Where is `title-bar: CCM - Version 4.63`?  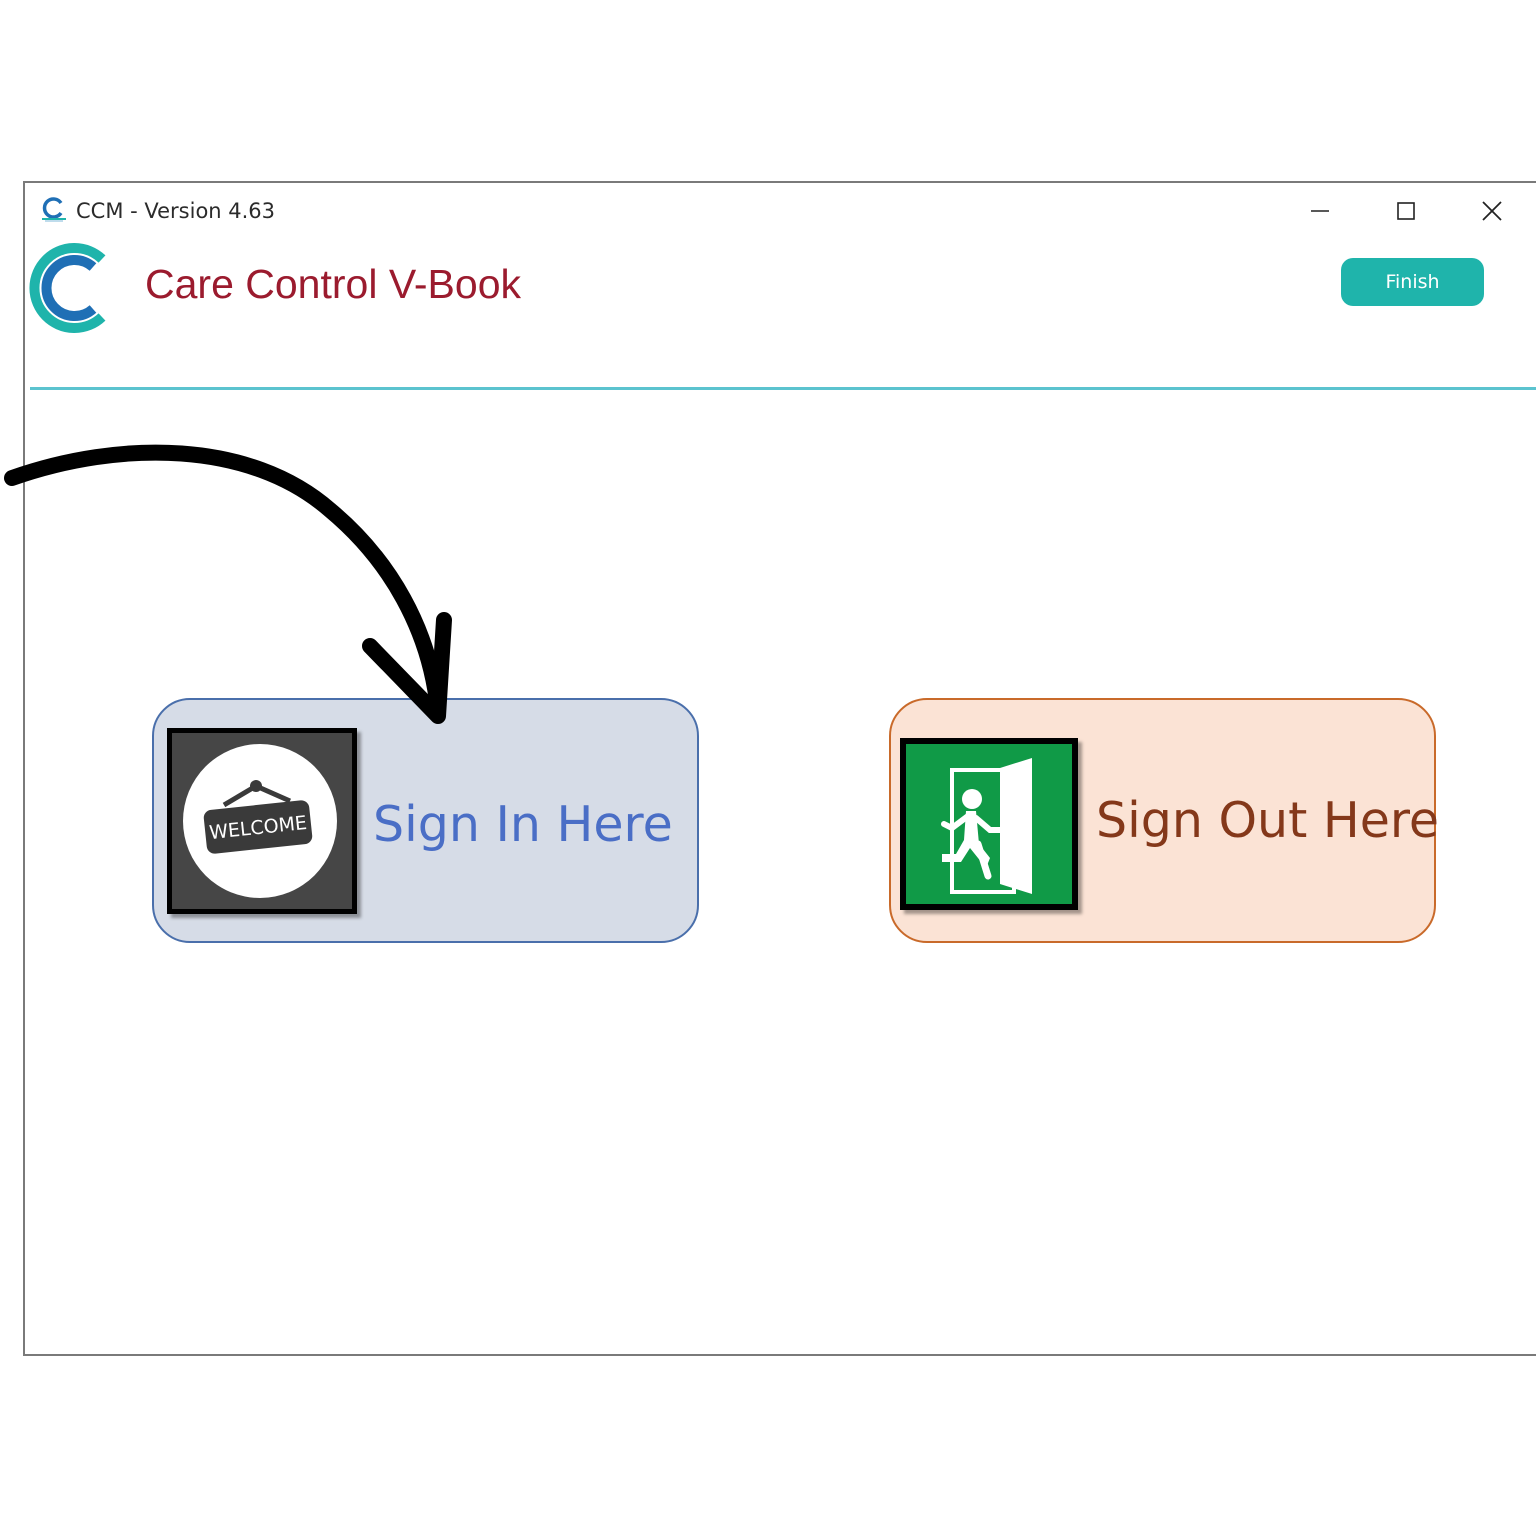
title-bar: CCM - Version 4.63 is located at coordinates (780, 211).